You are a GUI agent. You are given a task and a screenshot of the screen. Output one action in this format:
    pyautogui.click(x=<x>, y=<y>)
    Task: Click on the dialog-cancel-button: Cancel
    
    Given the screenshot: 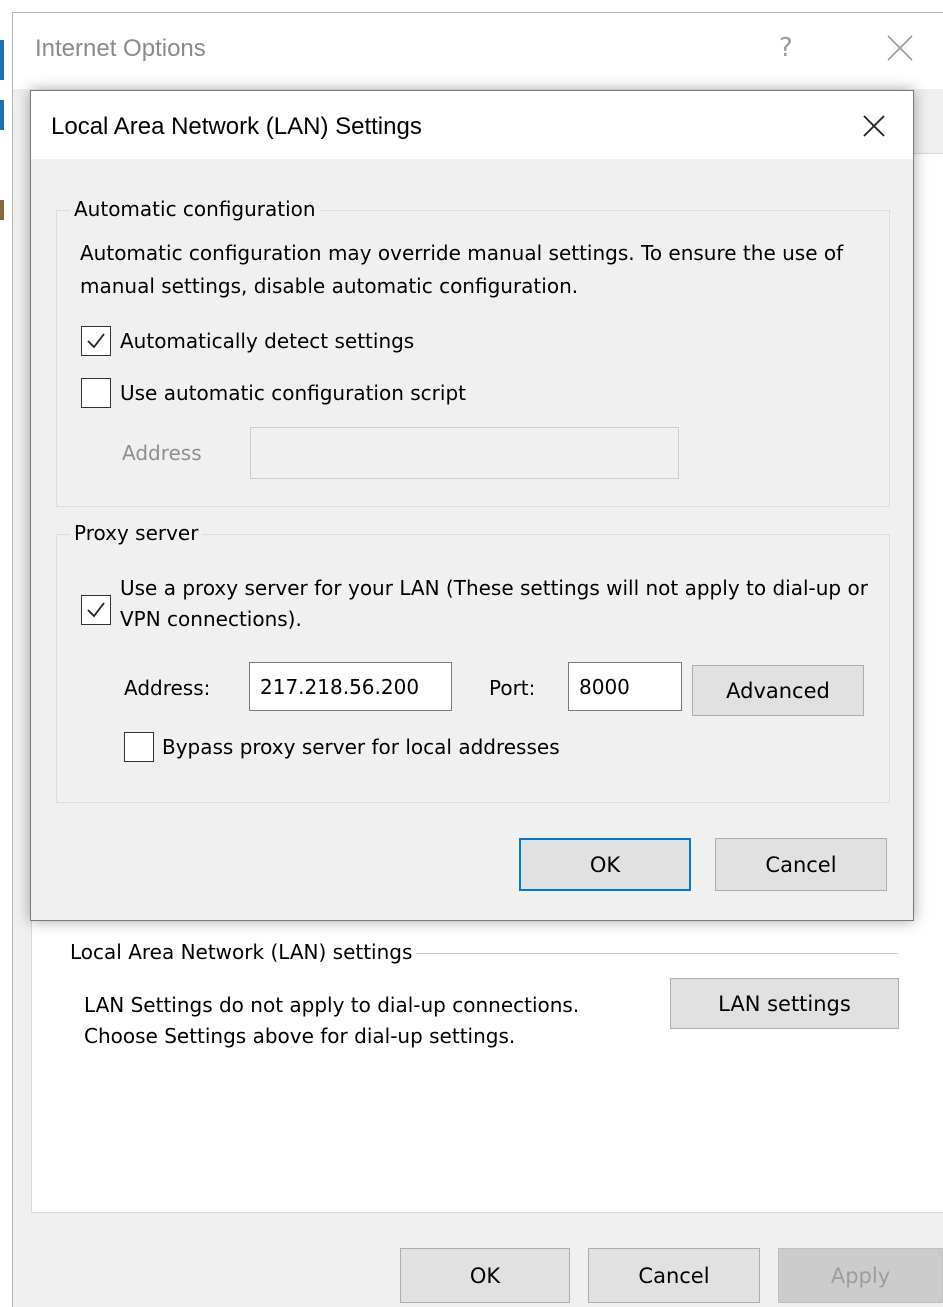 What is the action you would take?
    pyautogui.click(x=801, y=864)
    